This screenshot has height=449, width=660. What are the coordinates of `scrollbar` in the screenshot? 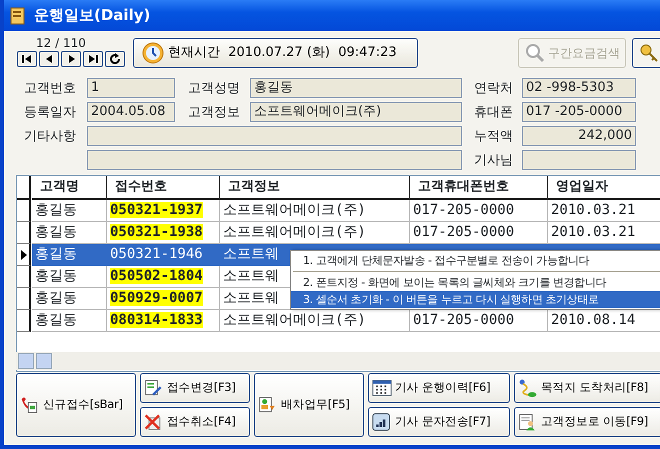 It's located at (338, 361).